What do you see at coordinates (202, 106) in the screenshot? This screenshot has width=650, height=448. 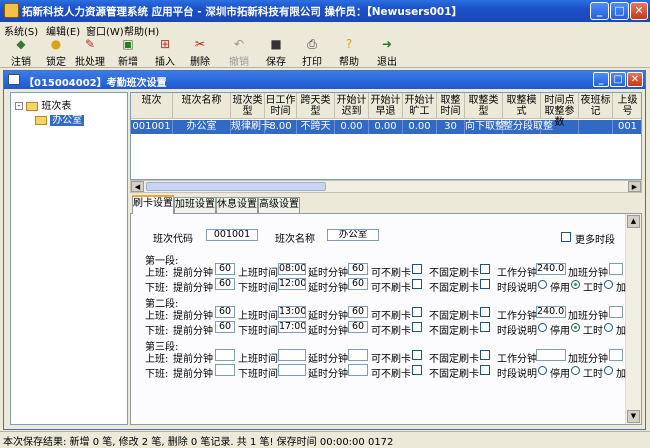 I see `column-header: 班次名称` at bounding box center [202, 106].